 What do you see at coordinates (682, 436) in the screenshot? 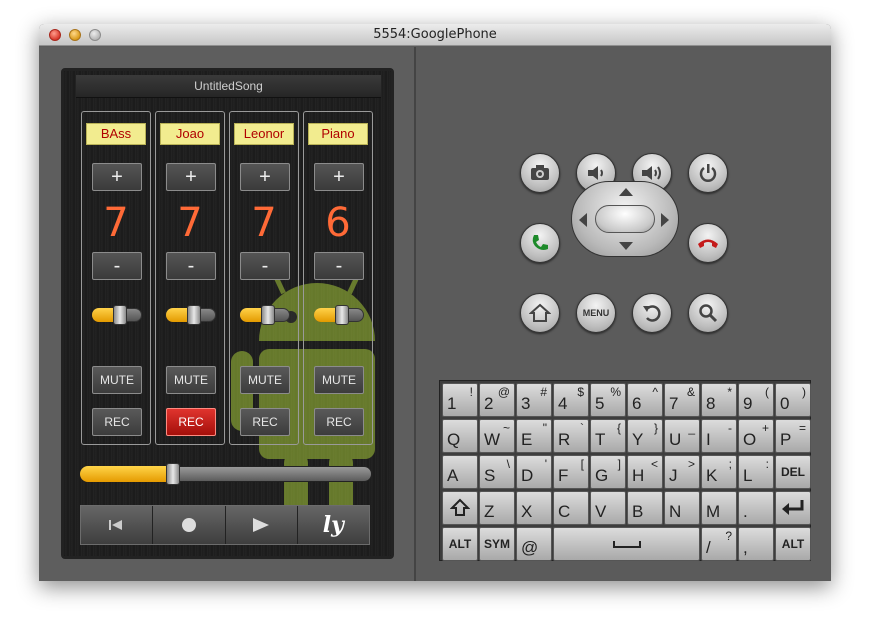
I see `key: U _` at bounding box center [682, 436].